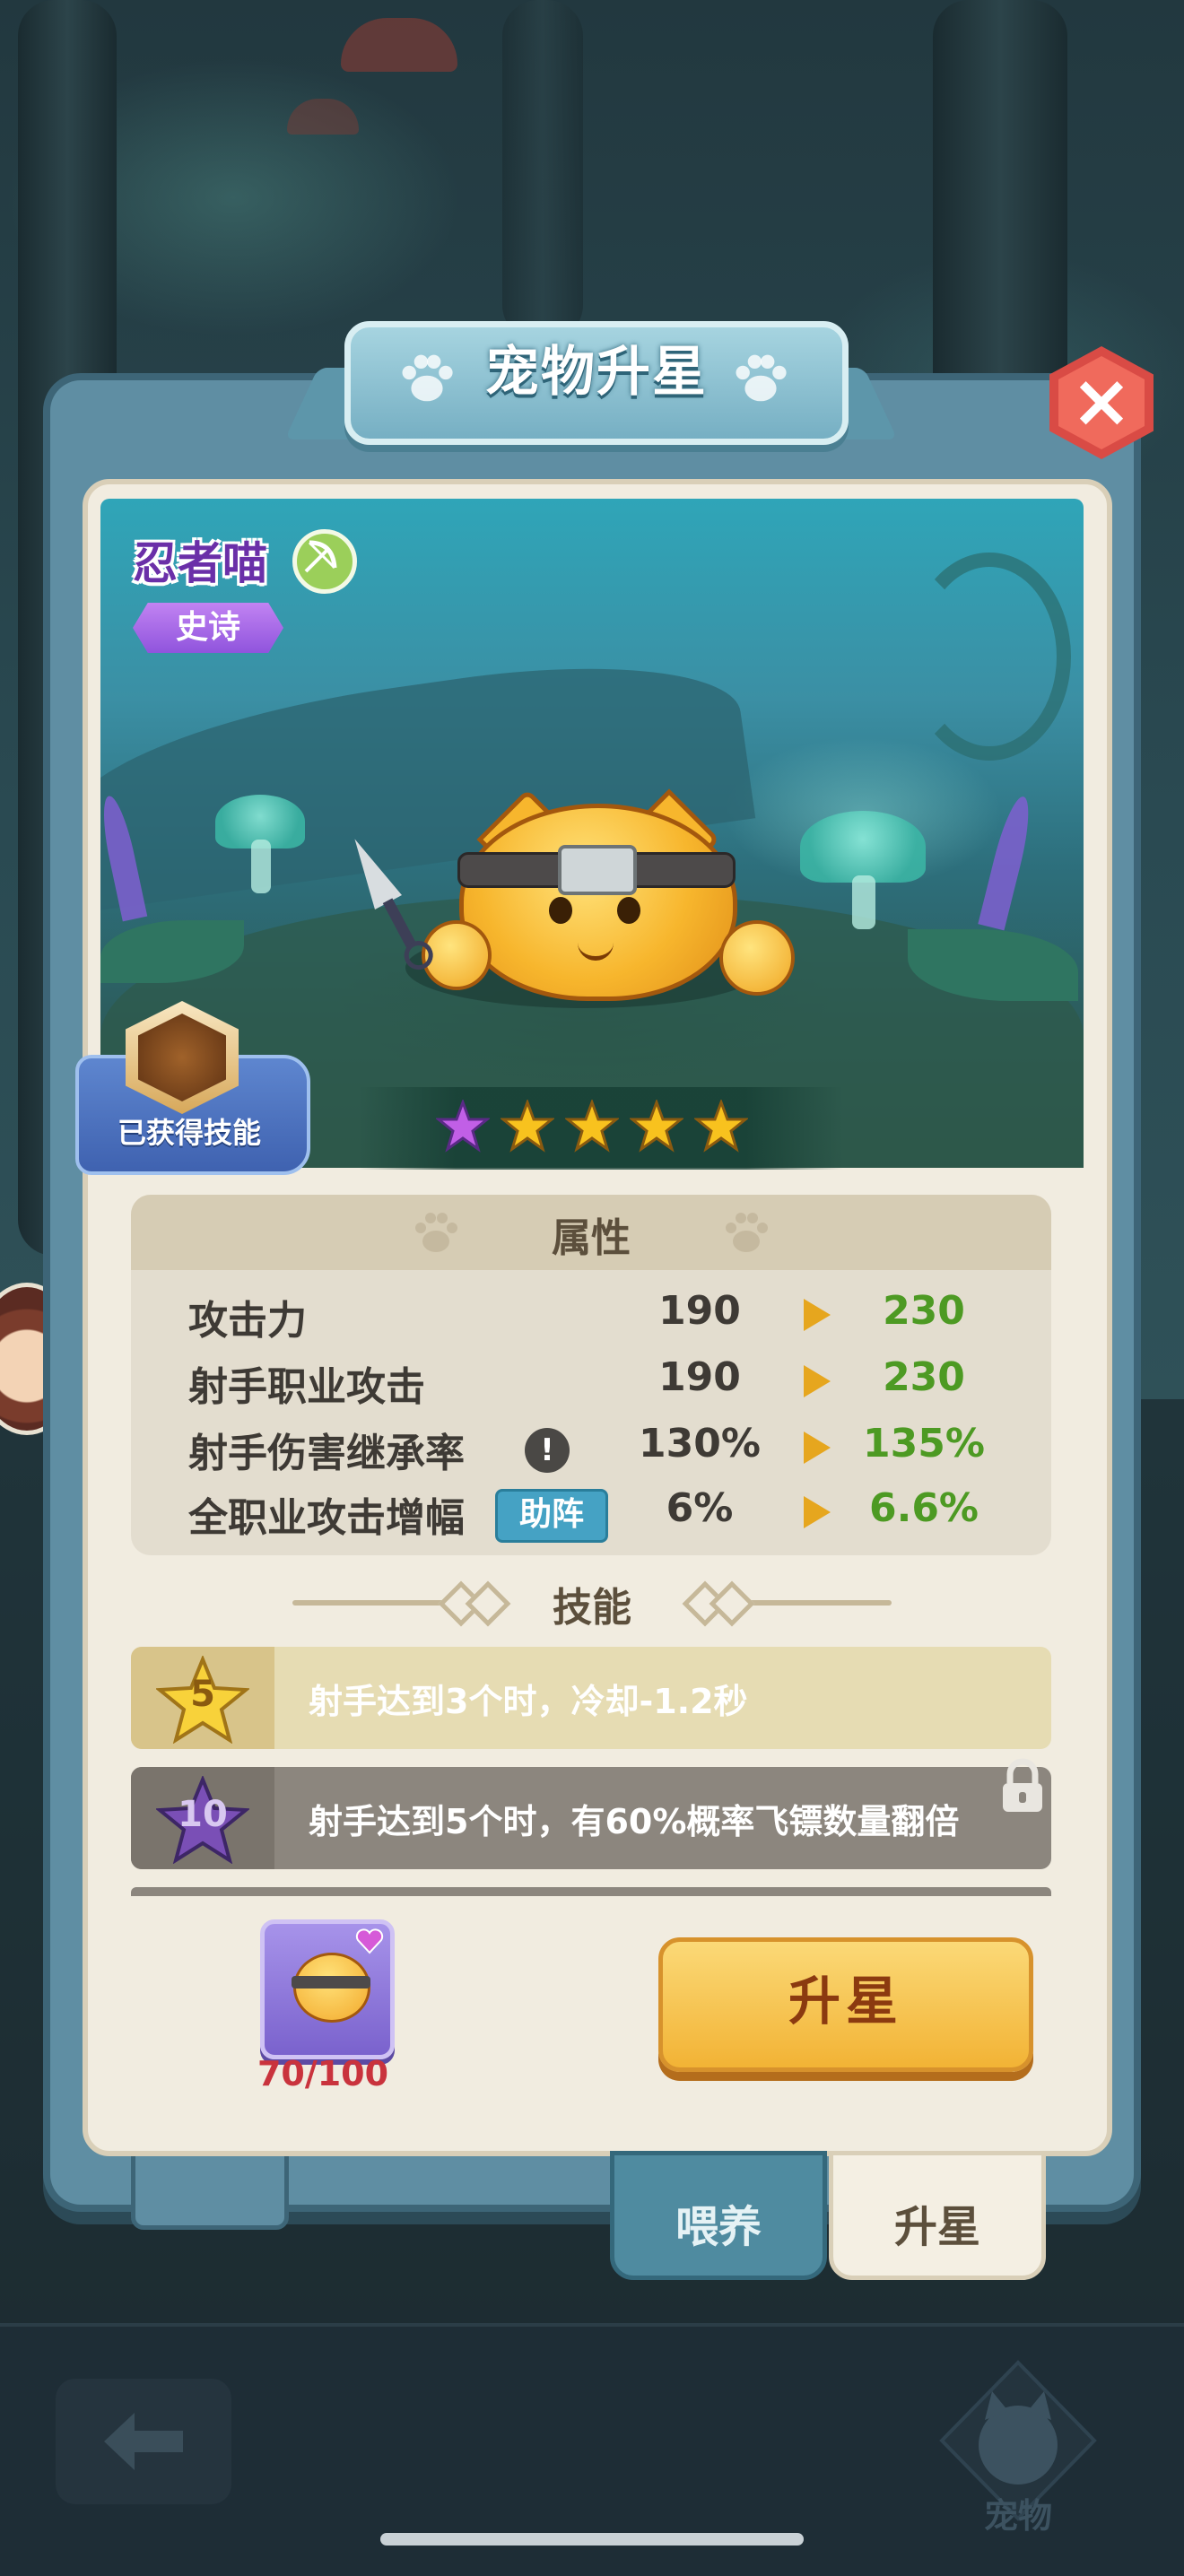 This screenshot has width=1184, height=2576. Describe the element at coordinates (328, 1989) in the screenshot. I see `pet-shard-item` at that location.